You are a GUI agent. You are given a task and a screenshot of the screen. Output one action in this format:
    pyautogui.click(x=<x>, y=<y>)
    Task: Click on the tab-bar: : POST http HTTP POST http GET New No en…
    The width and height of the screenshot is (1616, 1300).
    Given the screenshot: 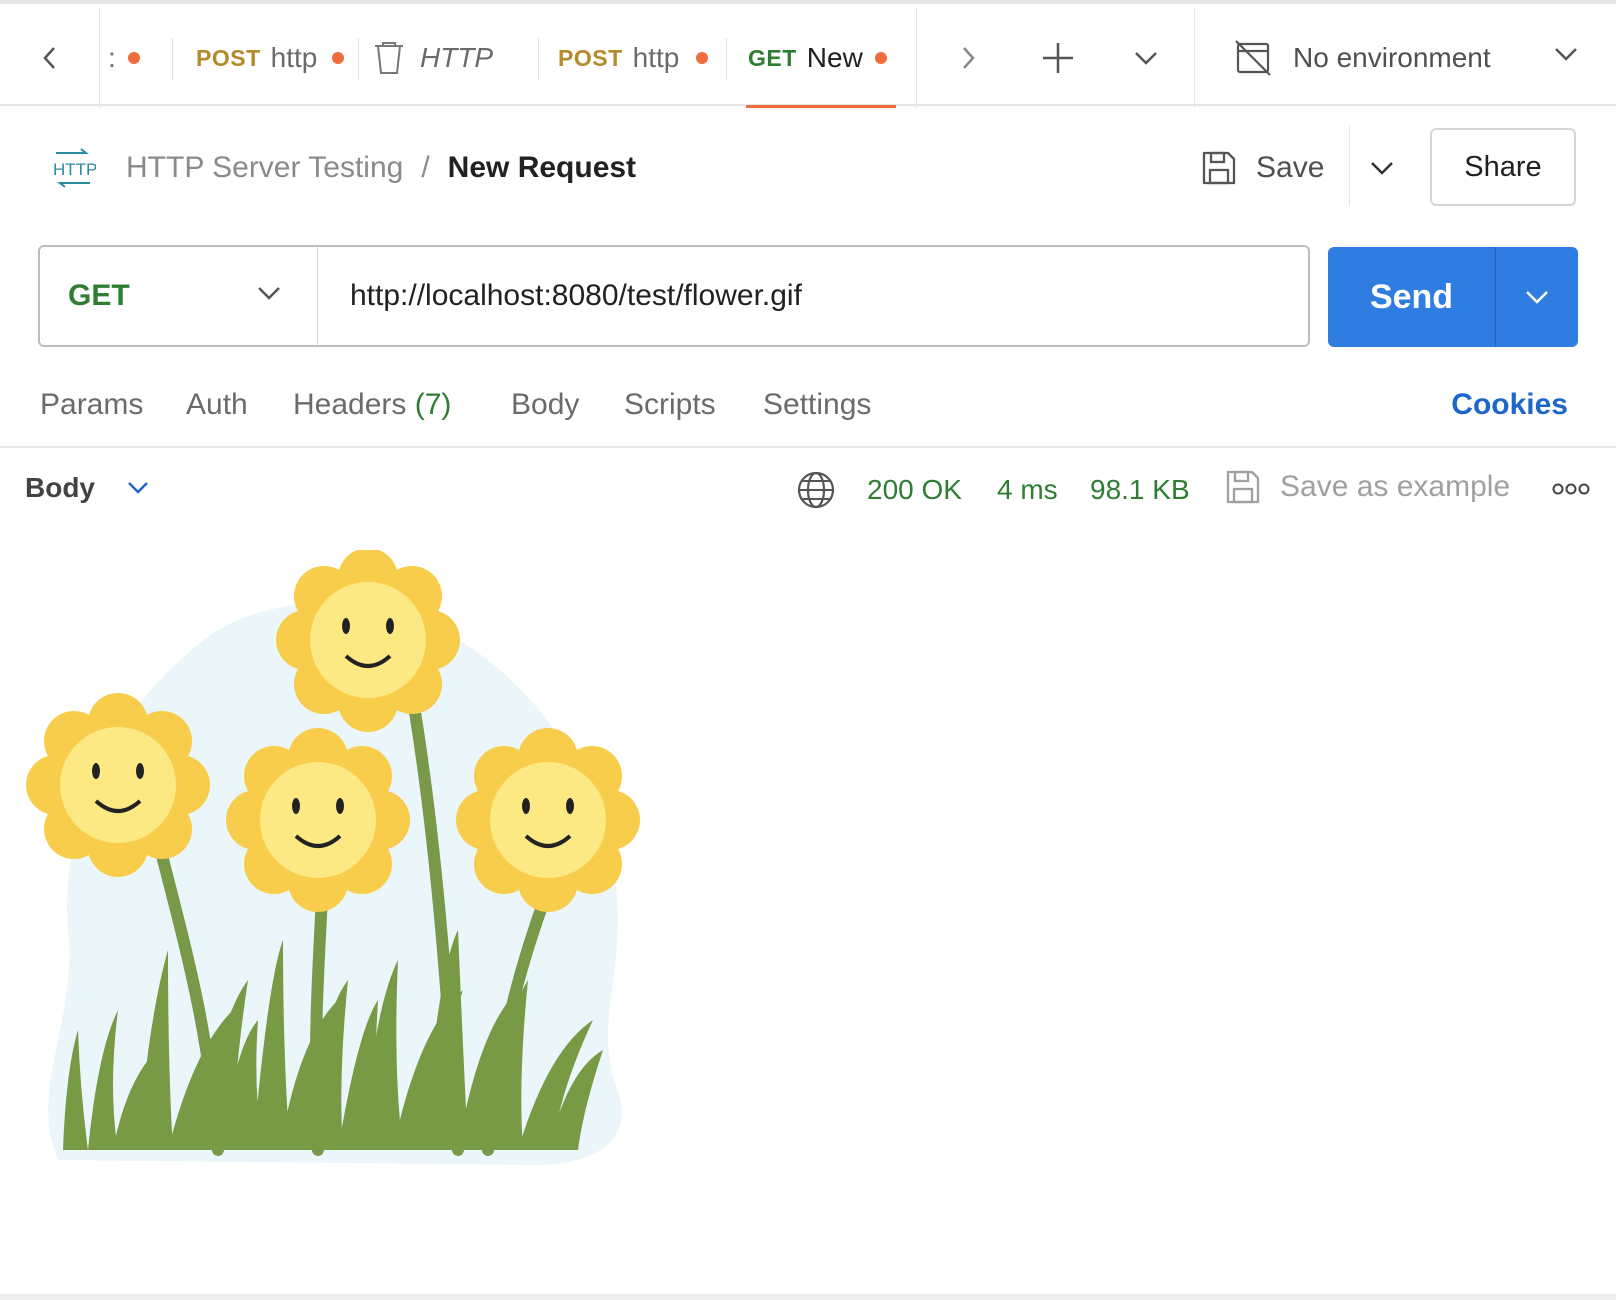 What is the action you would take?
    pyautogui.click(x=808, y=54)
    